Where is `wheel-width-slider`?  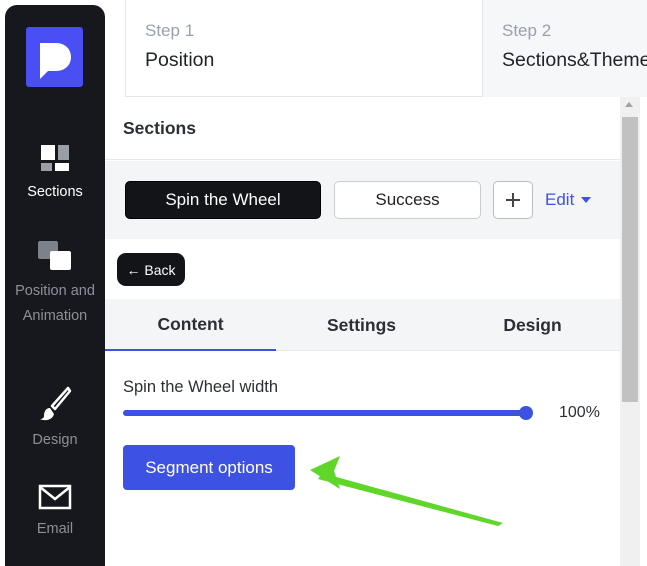
wheel-width-slider is located at coordinates (328, 413).